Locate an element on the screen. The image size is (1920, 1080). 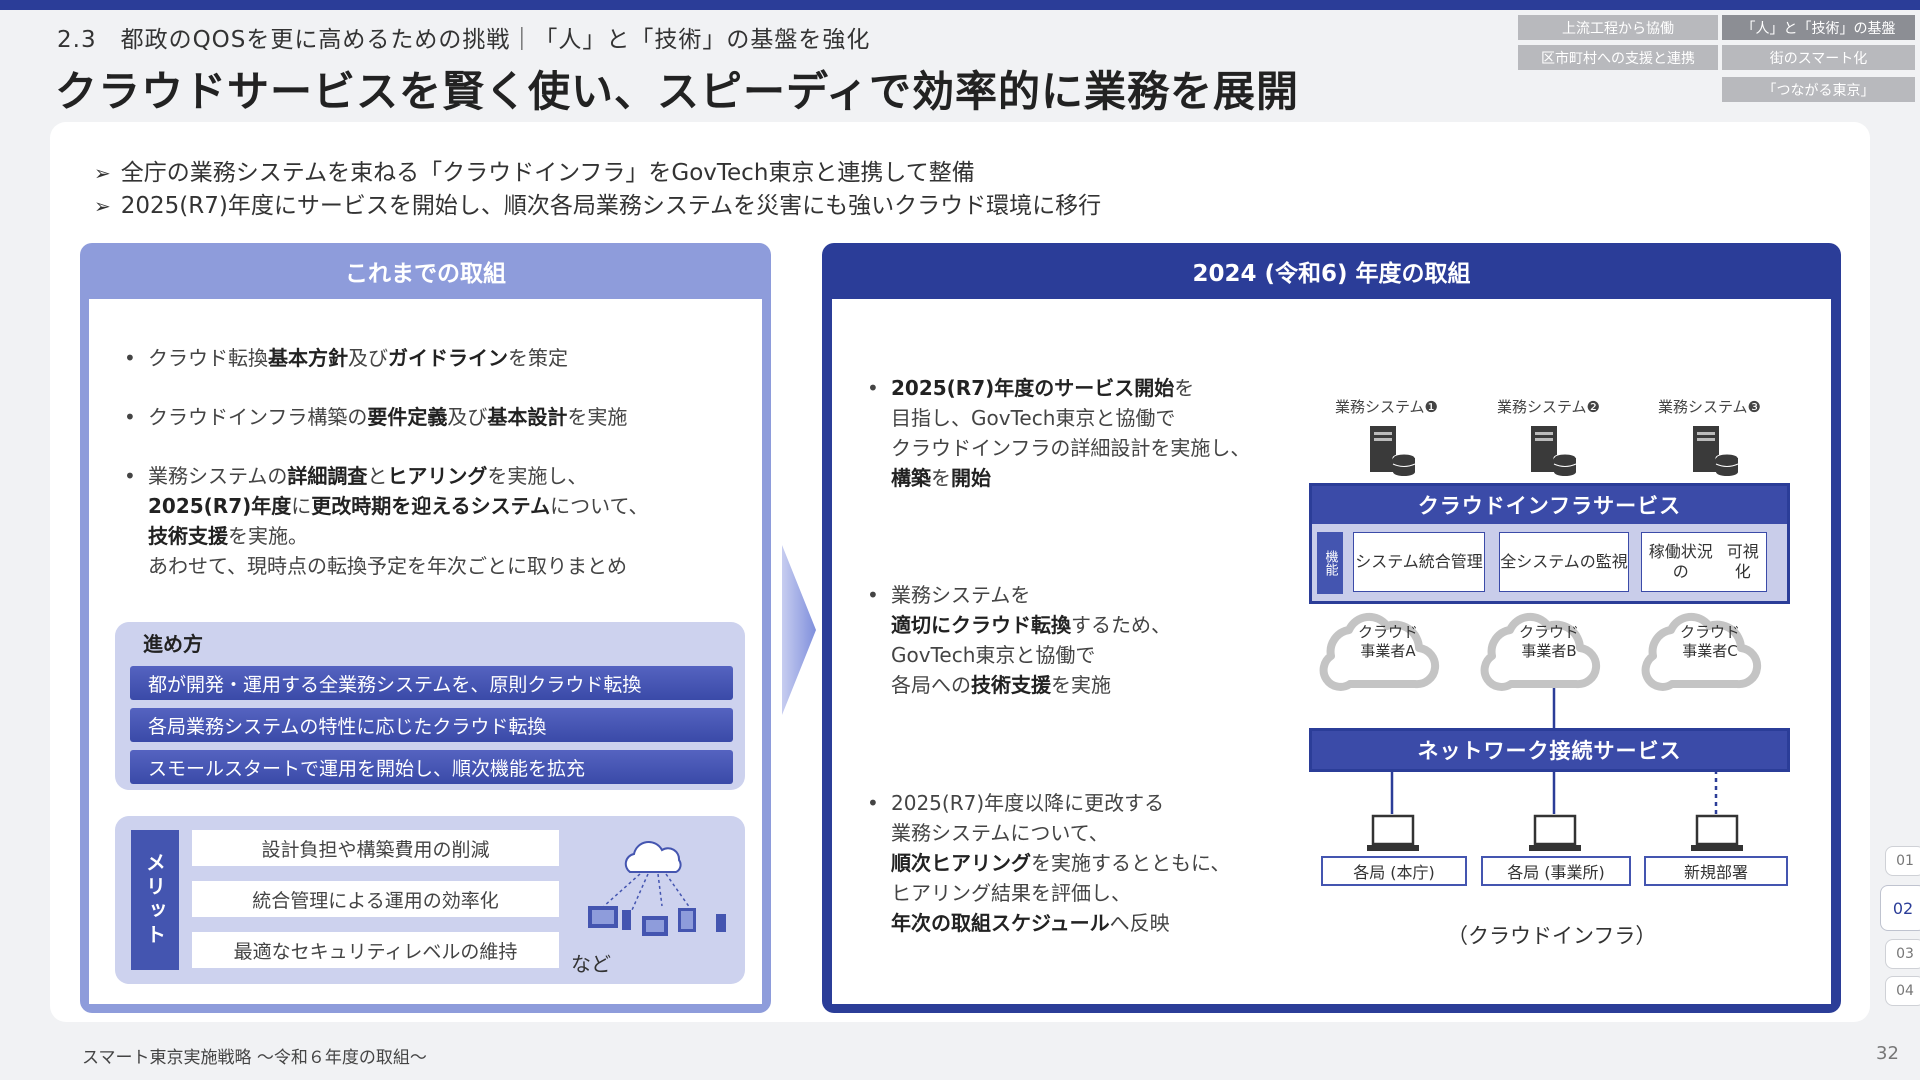
system-label-2: 業務システム❷ is located at coordinates (1548, 407).